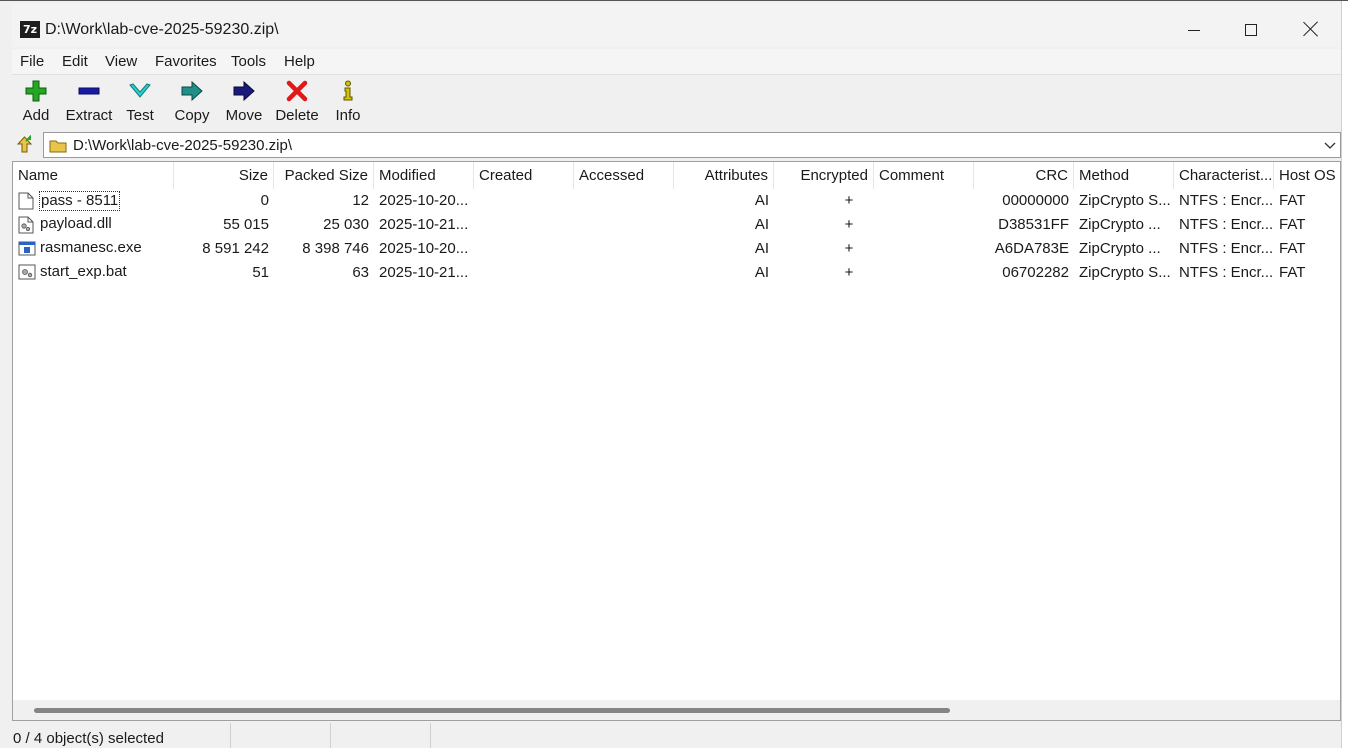 Image resolution: width=1348 pixels, height=748 pixels. What do you see at coordinates (360, 272) in the screenshot?
I see `packed-size-cell: 63` at bounding box center [360, 272].